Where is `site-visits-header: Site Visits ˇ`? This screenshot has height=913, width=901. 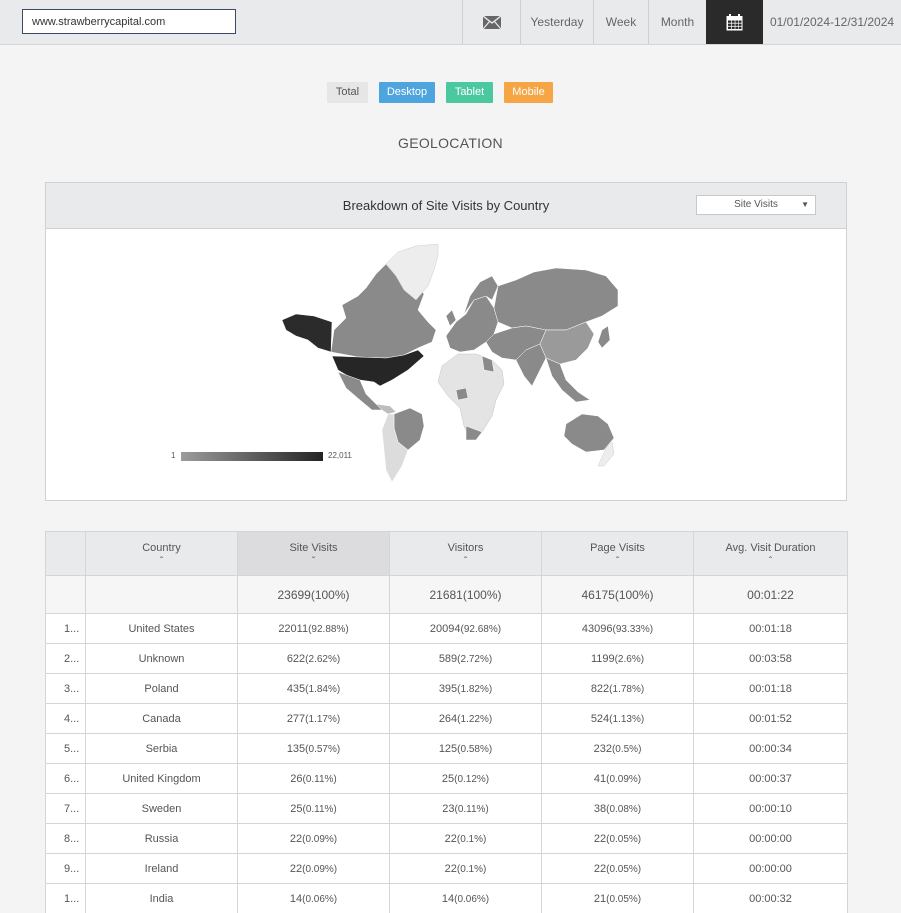 site-visits-header: Site Visits ˇ is located at coordinates (313, 553).